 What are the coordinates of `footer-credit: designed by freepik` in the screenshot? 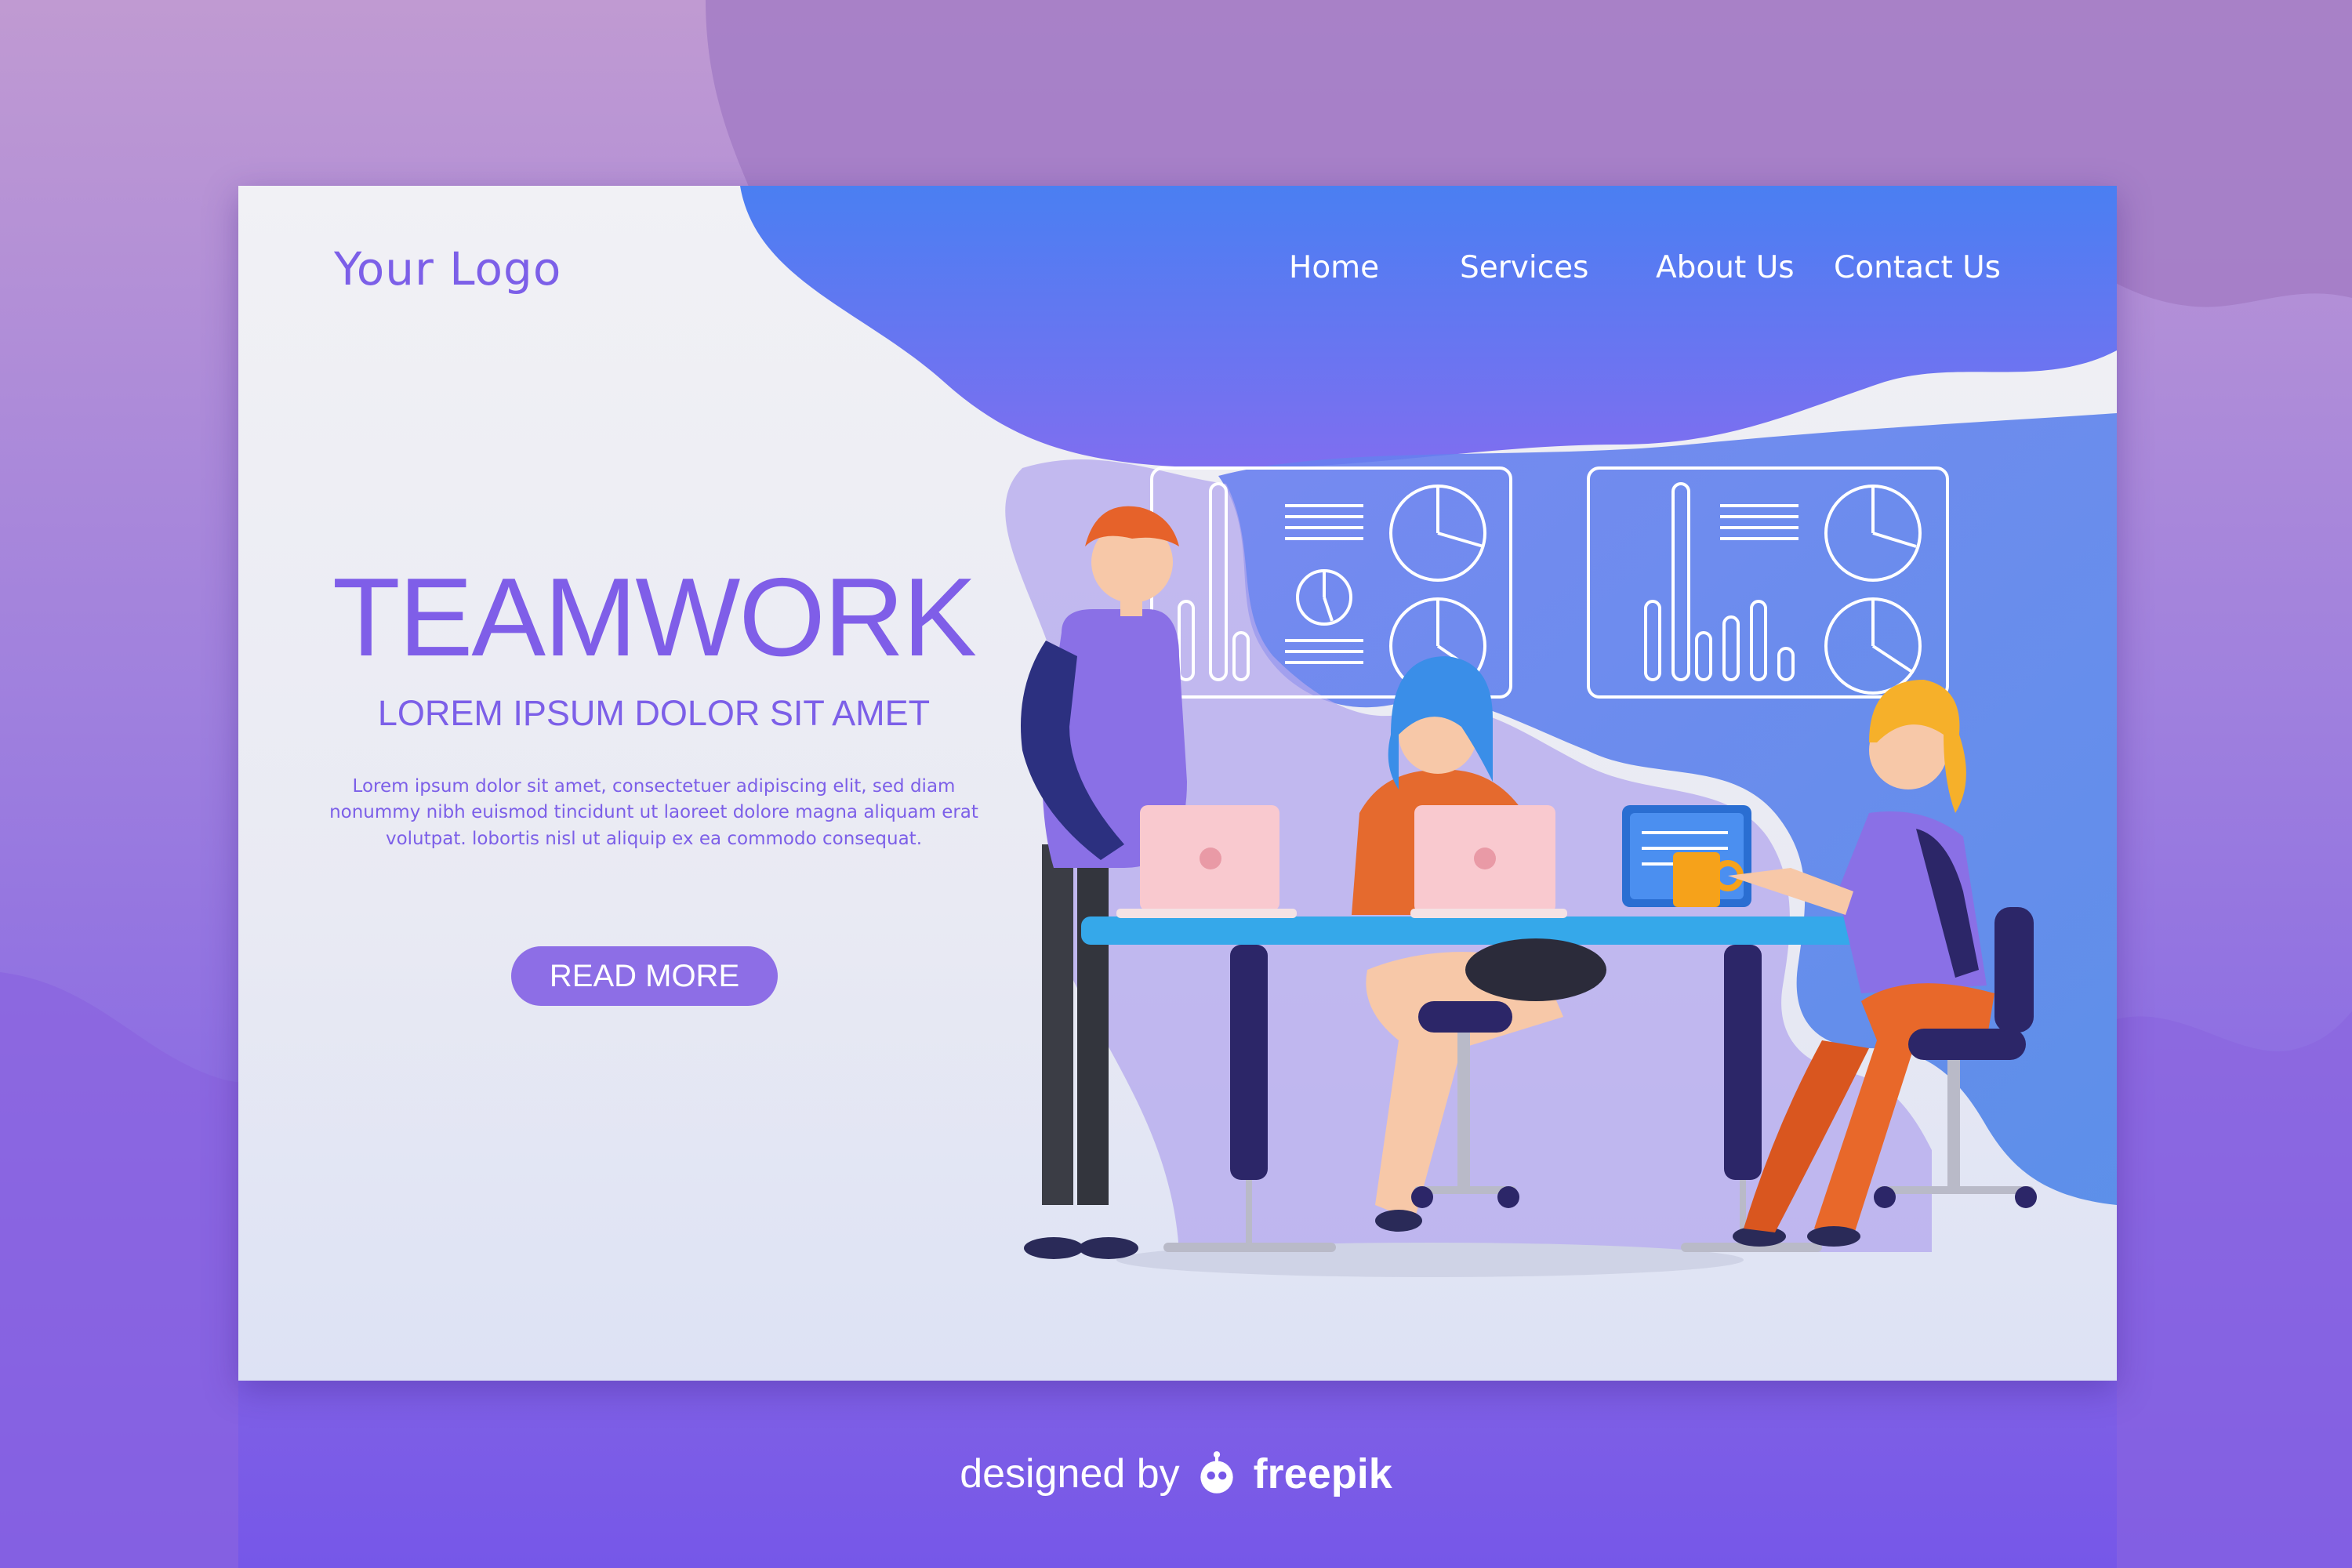 It's located at (1176, 1474).